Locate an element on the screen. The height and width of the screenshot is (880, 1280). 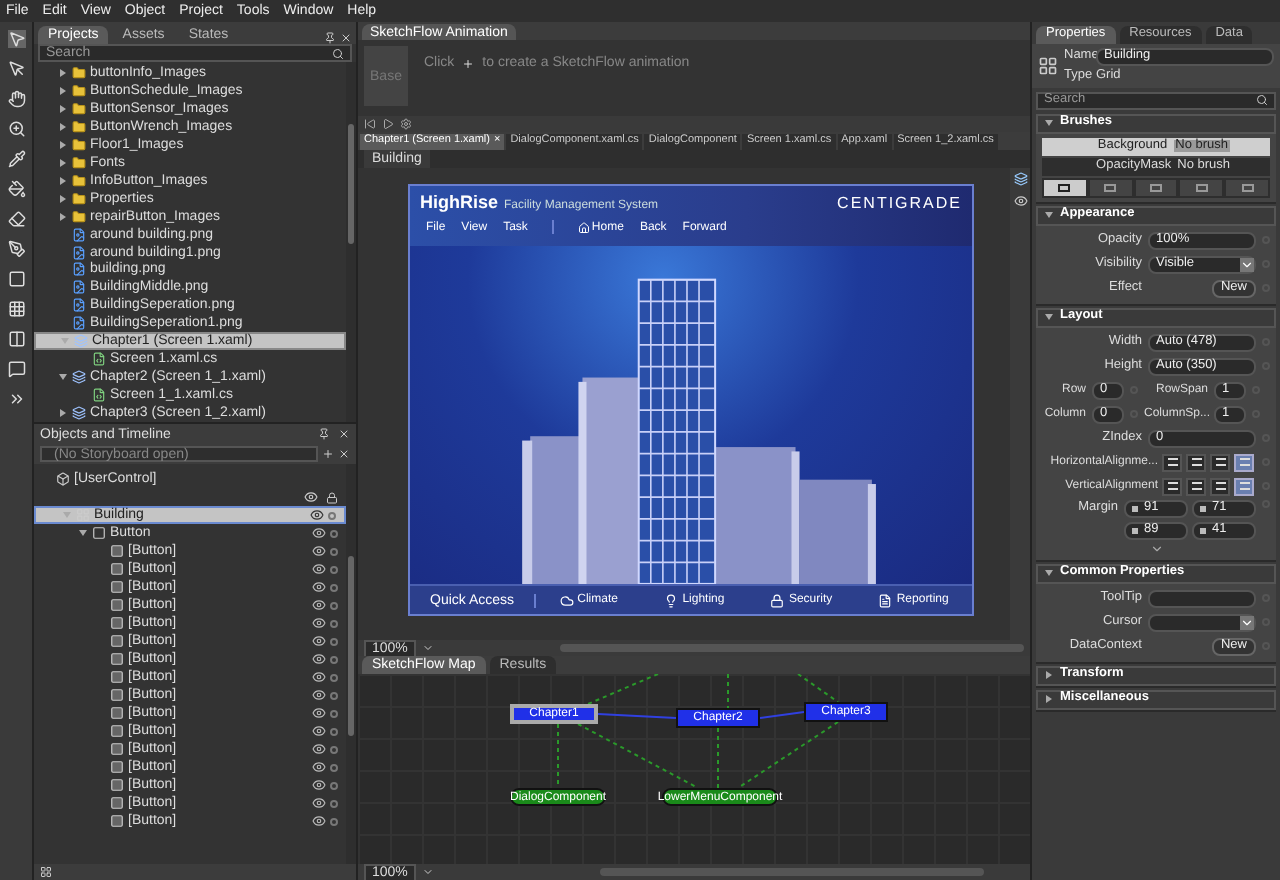
eraser-icon is located at coordinates (16, 219).